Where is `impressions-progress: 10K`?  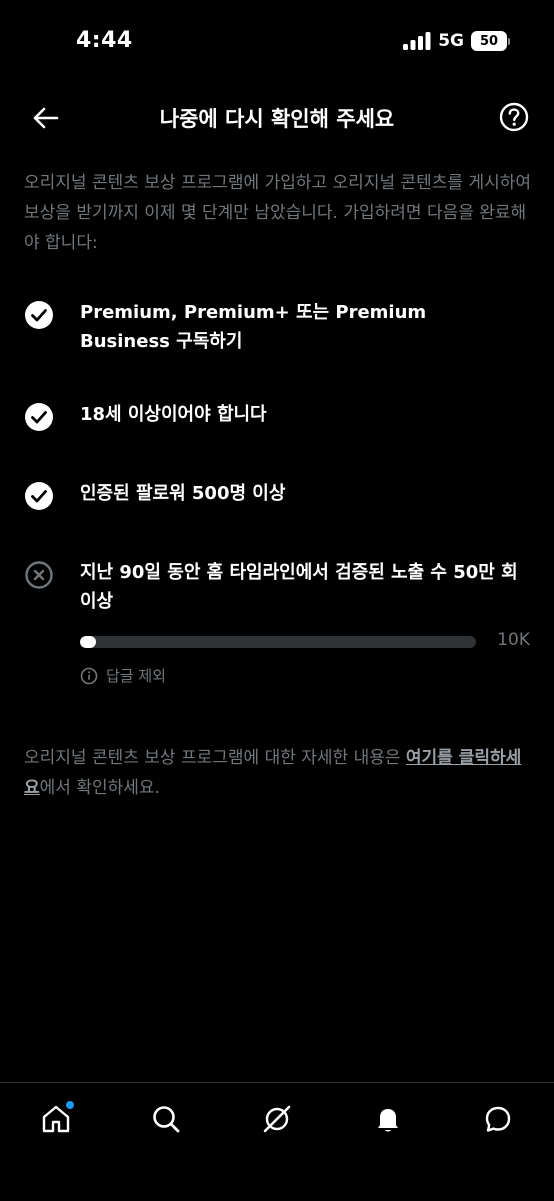 impressions-progress: 10K is located at coordinates (305, 642).